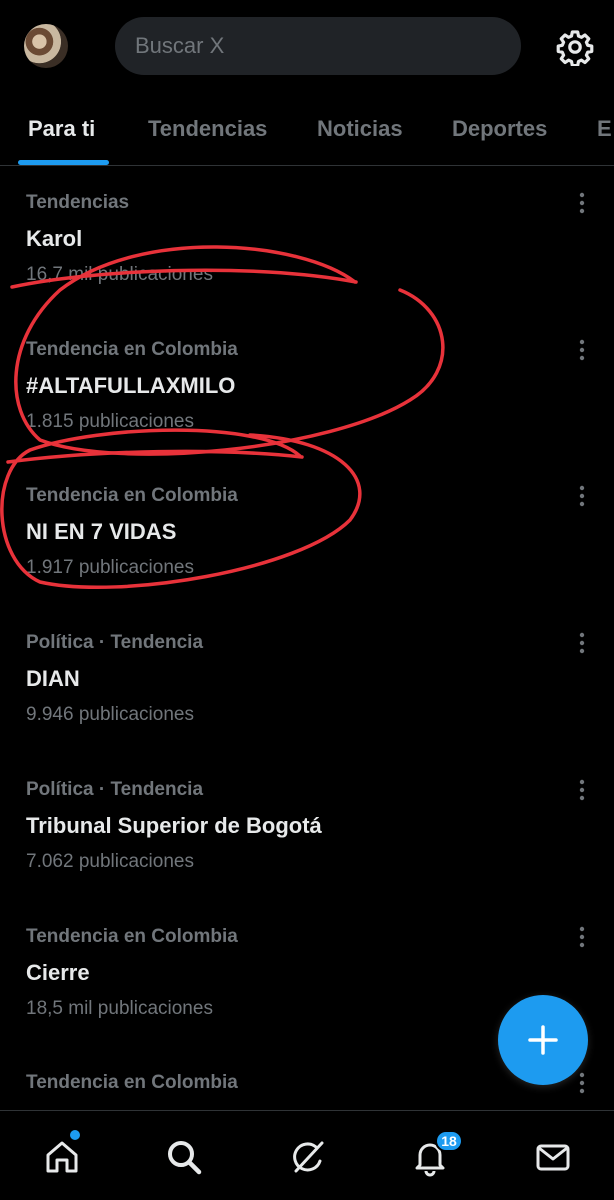  I want to click on trend-name: Tribunal Superior de Bogotá, so click(174, 825).